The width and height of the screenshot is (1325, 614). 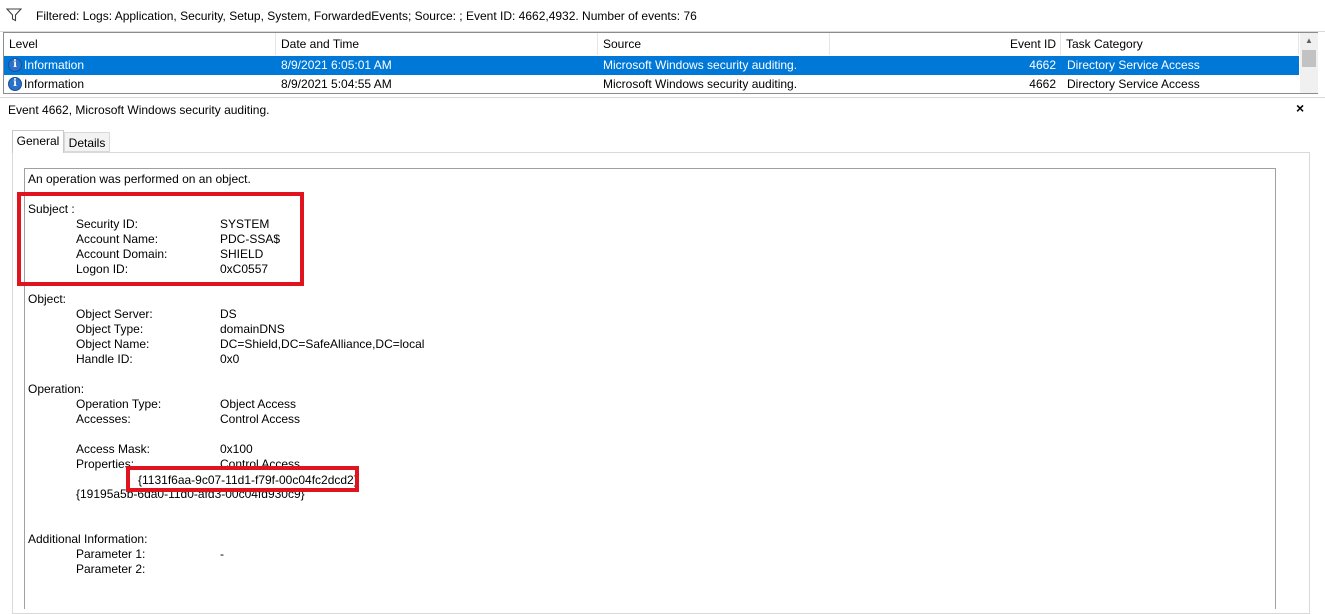 I want to click on field-value: DC=Shield,DC=SafeAlliance,DC=local, so click(x=322, y=344).